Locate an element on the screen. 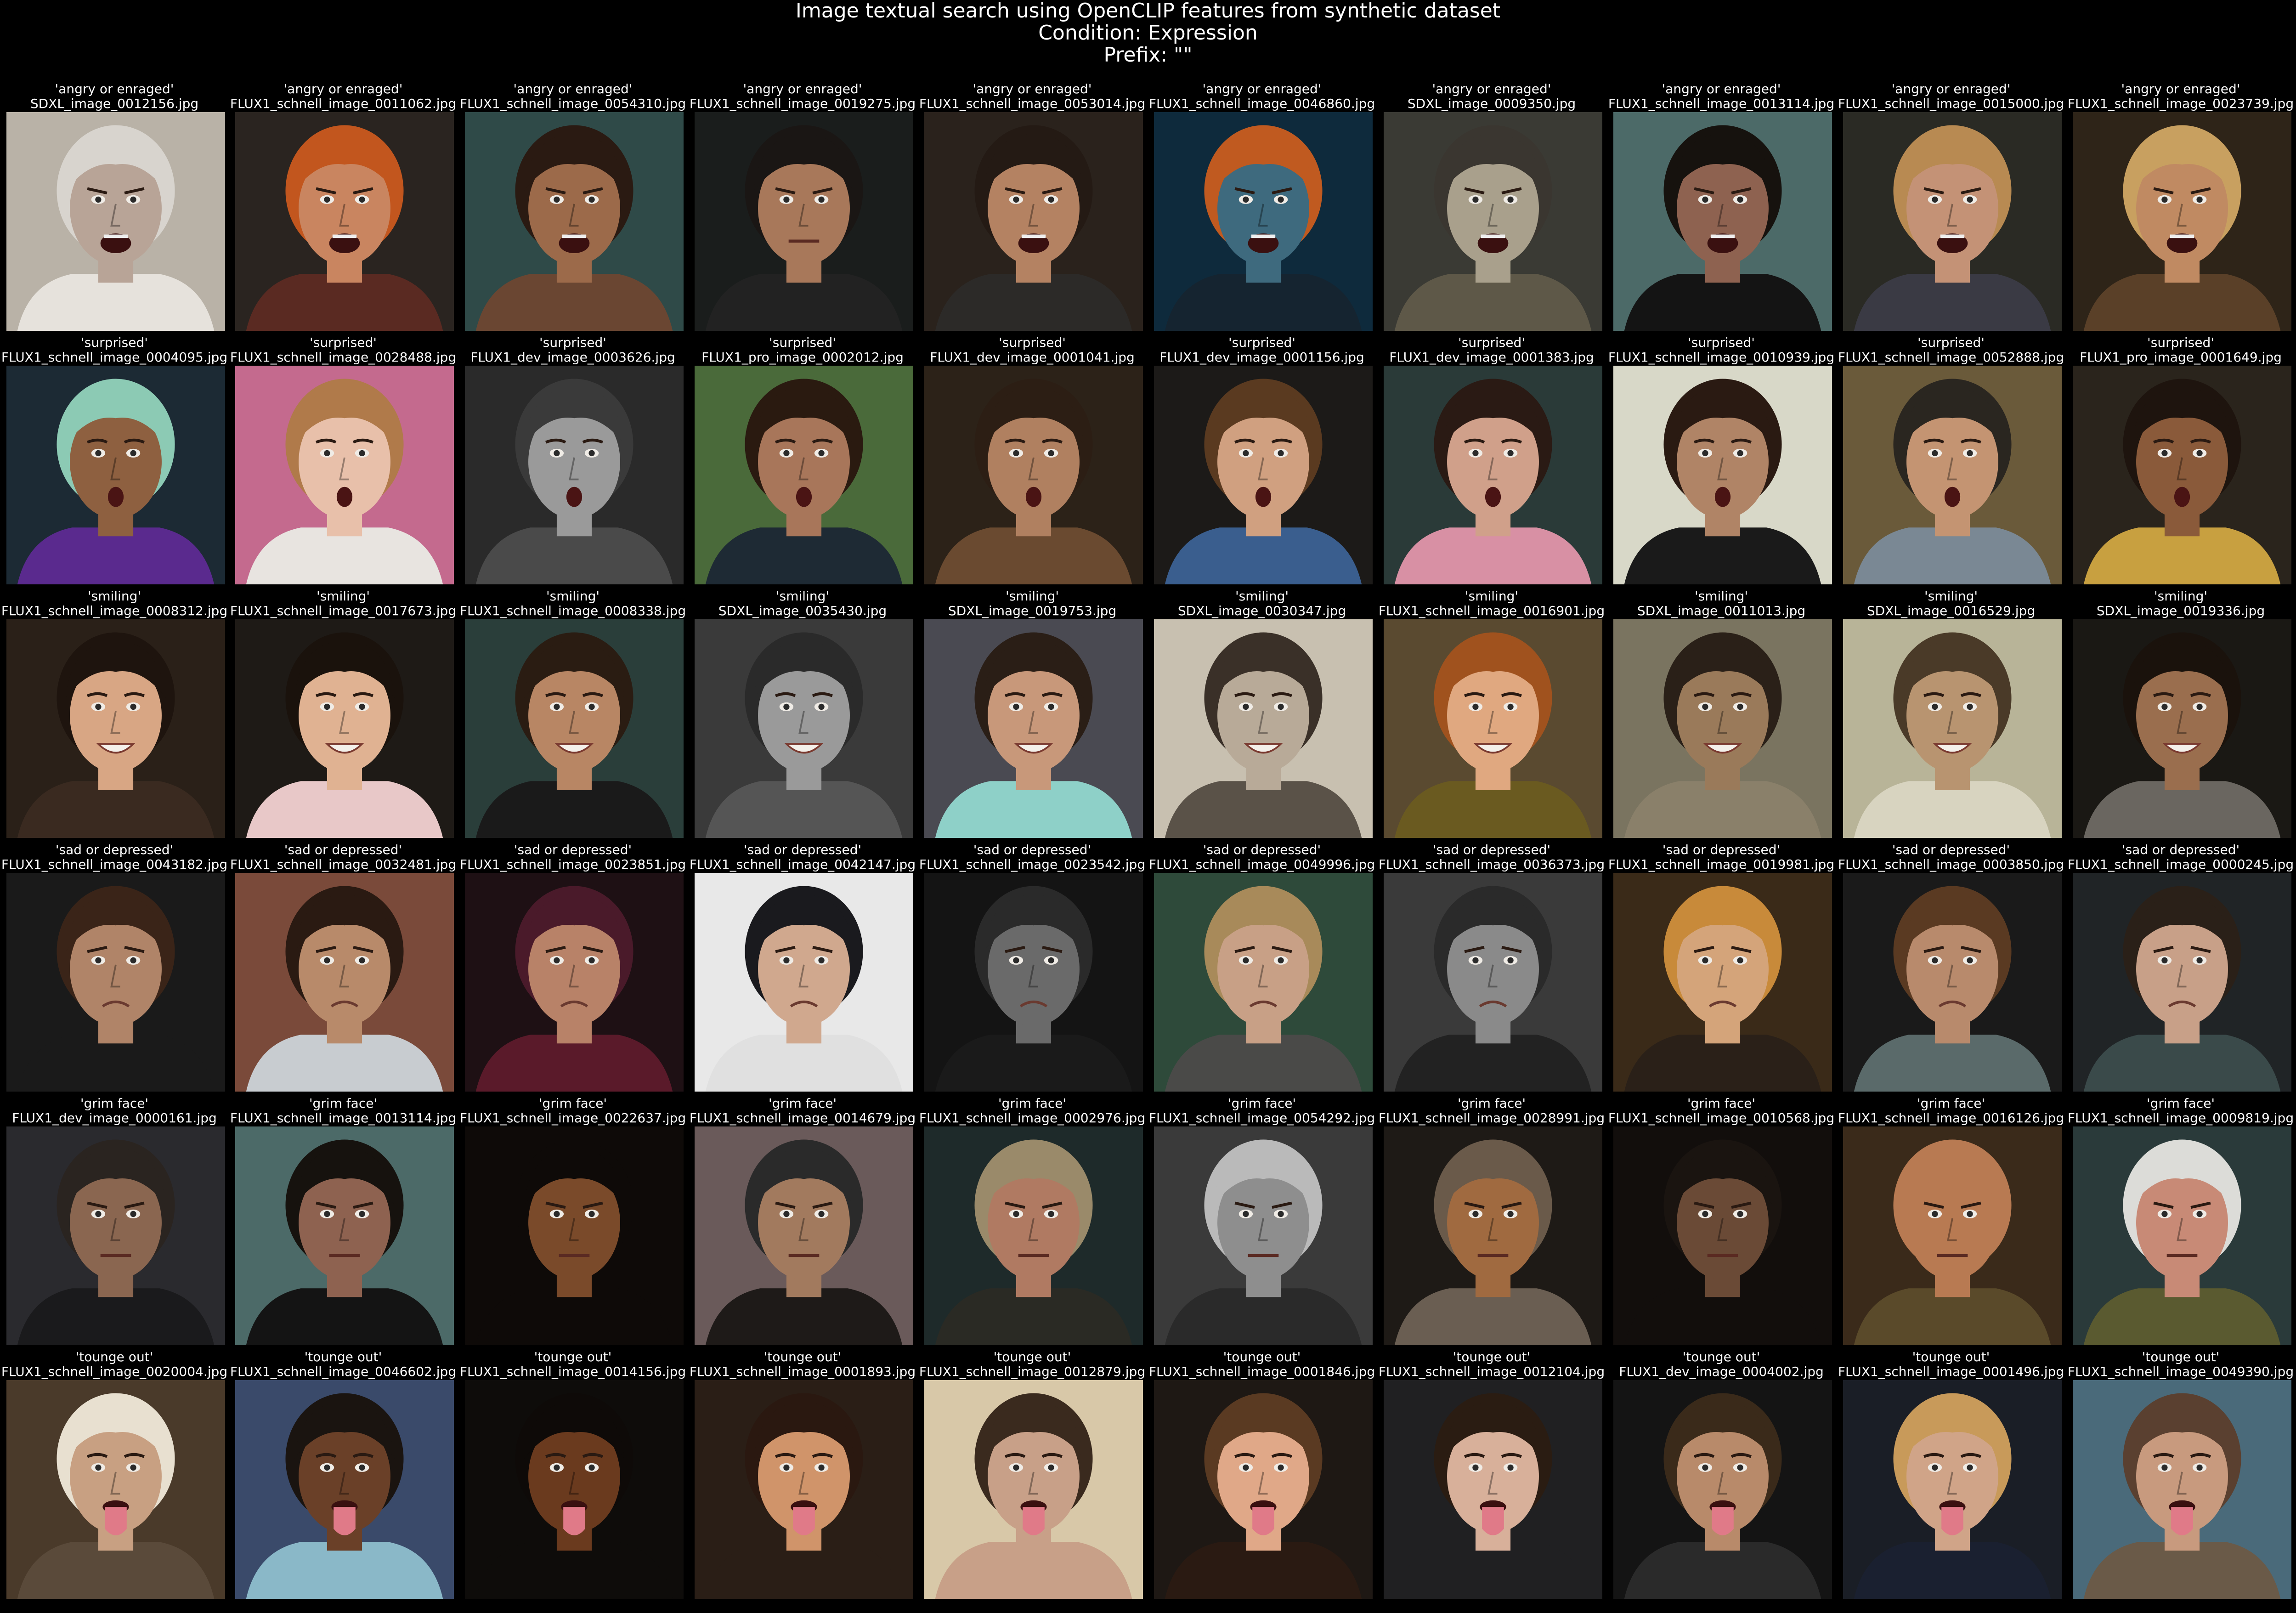 The width and height of the screenshot is (2296, 1613). filename-label: FLUX1_schnell_image_0032481.jpg is located at coordinates (343, 865).